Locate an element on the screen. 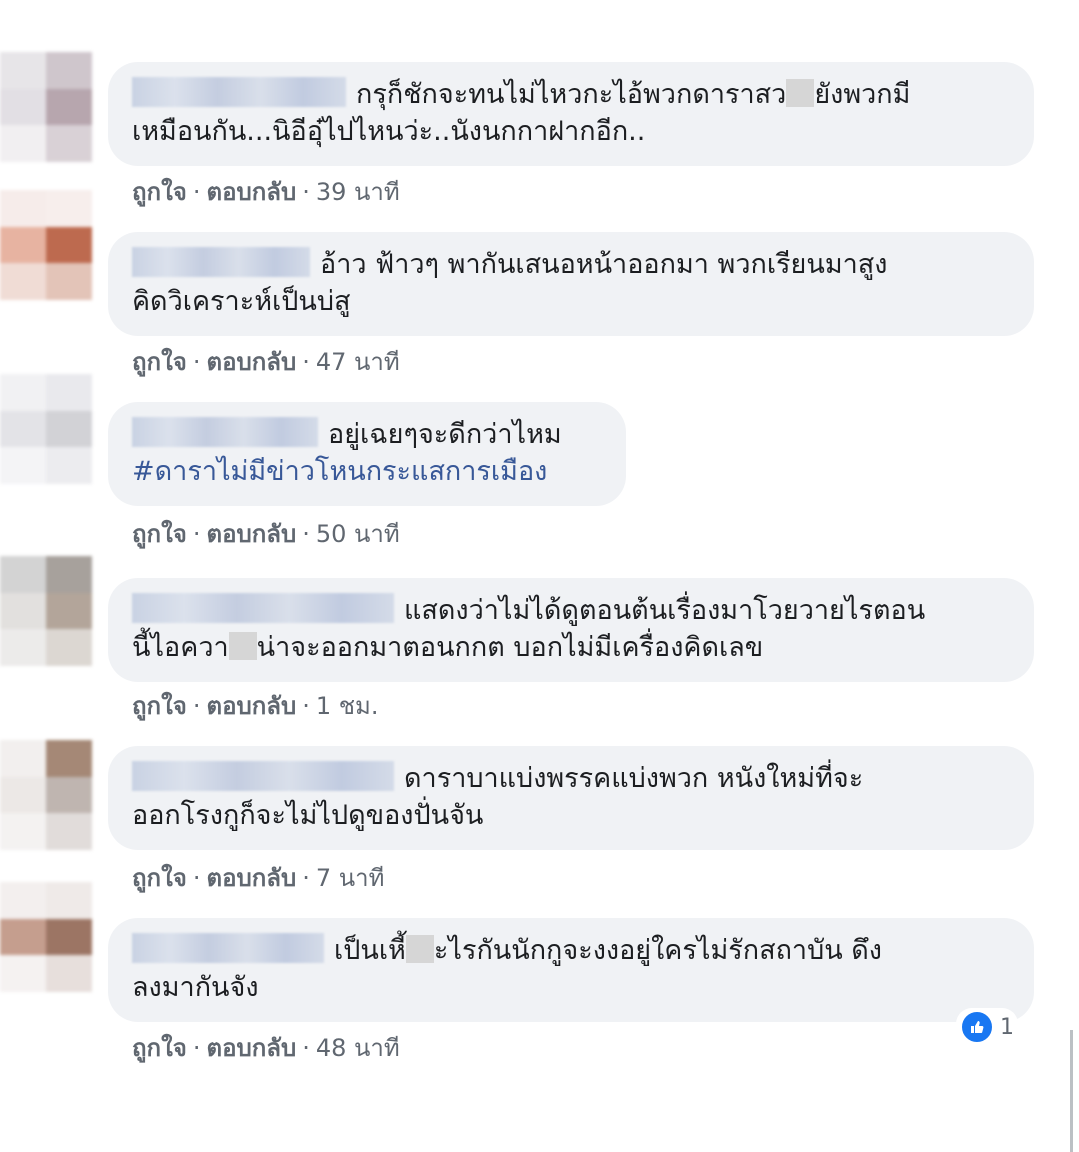 This screenshot has width=1079, height=1152. timestamp: 50 นาที is located at coordinates (358, 534).